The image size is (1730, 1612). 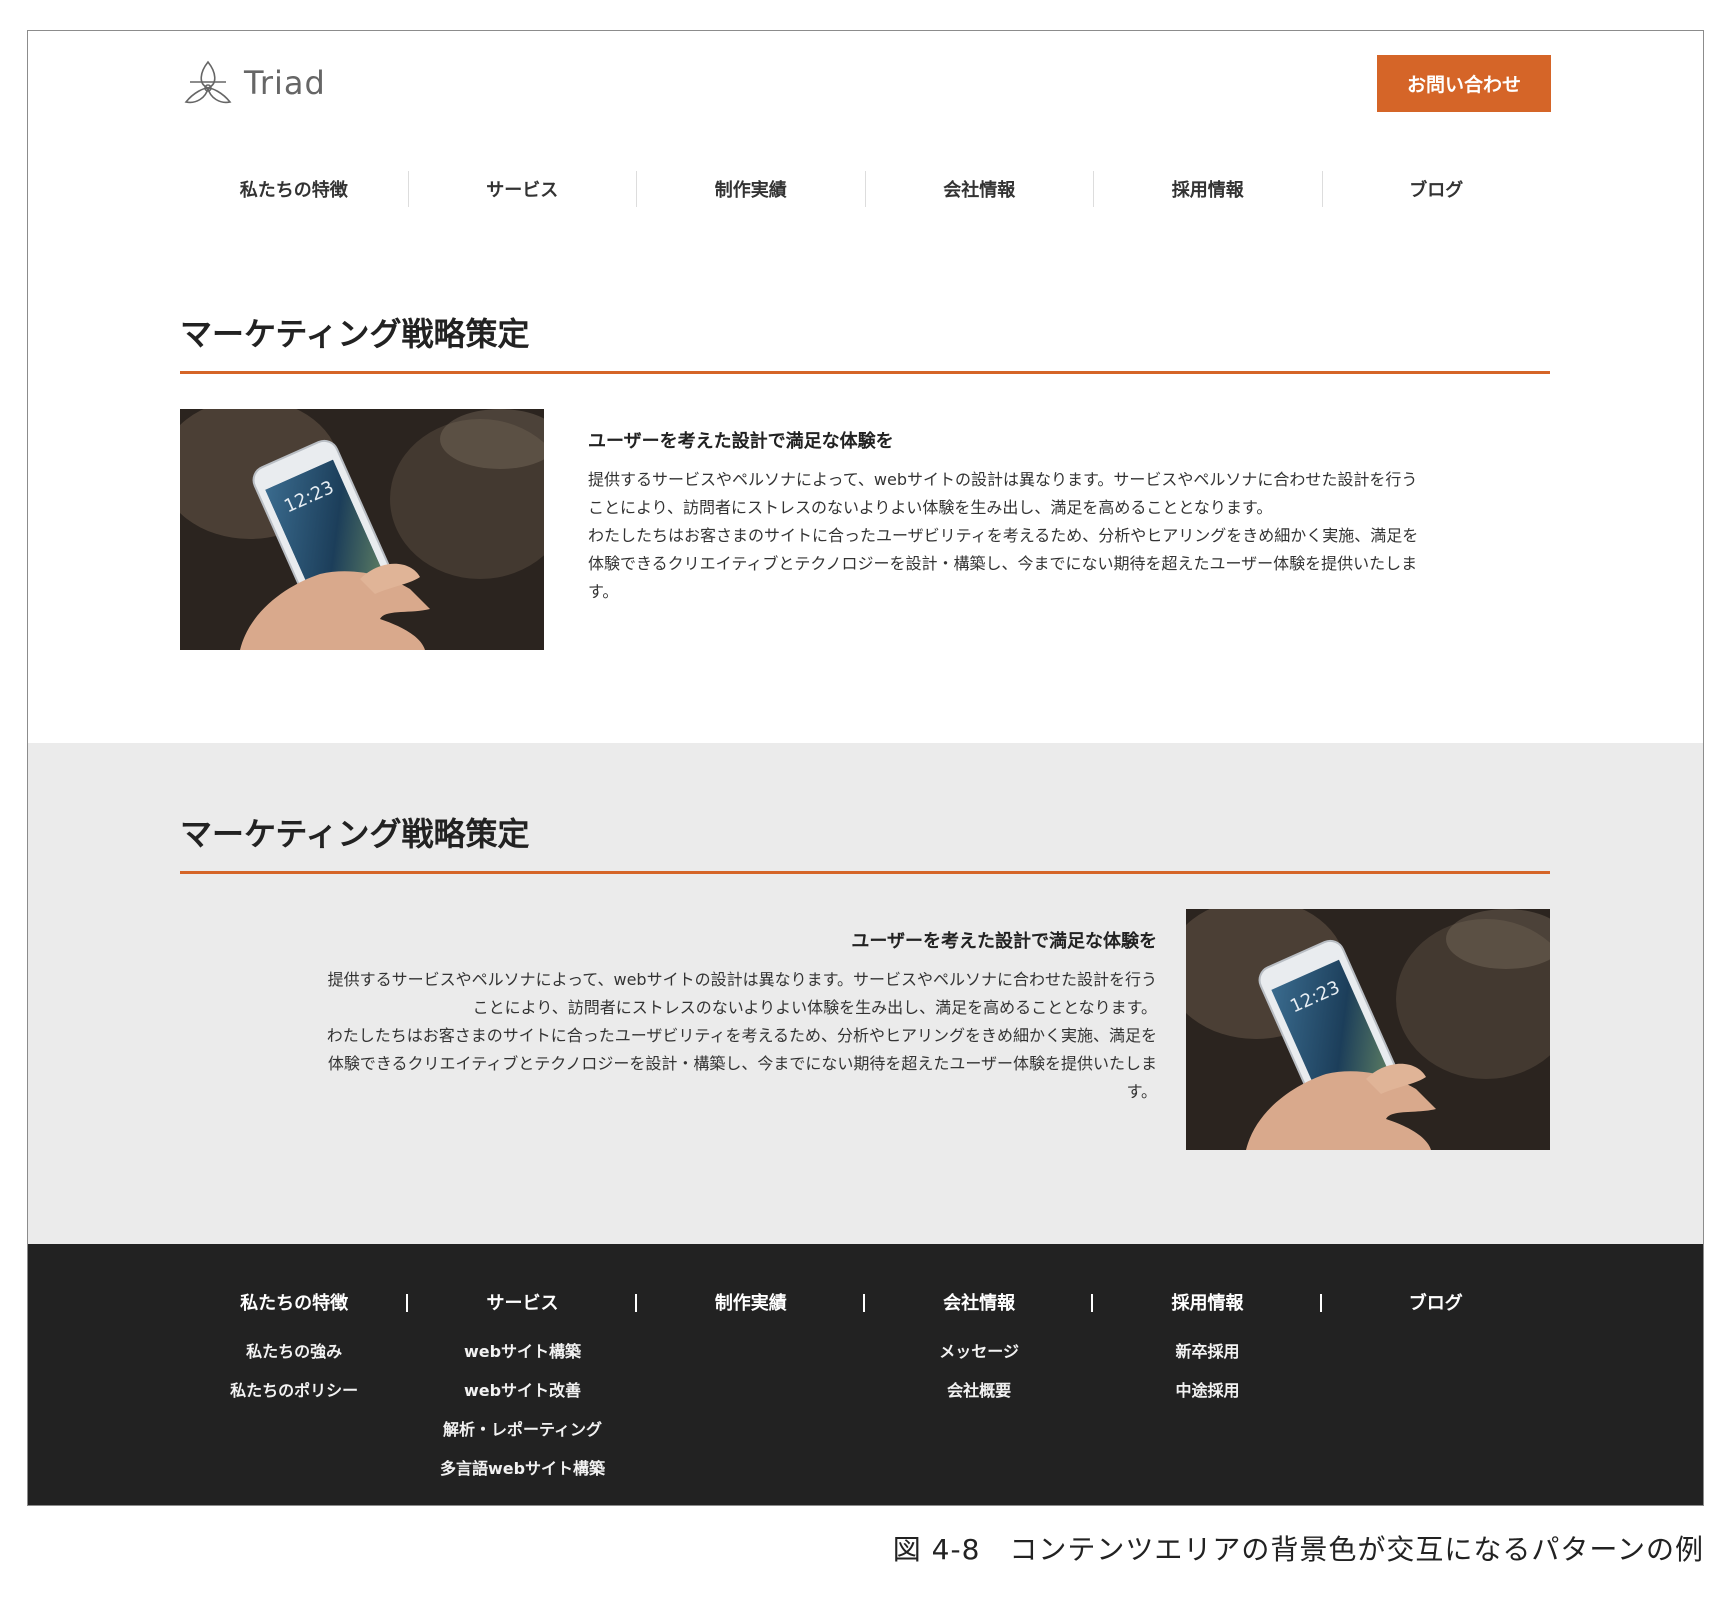 I want to click on footer-link: 多言語webサイト構築, so click(x=522, y=1478).